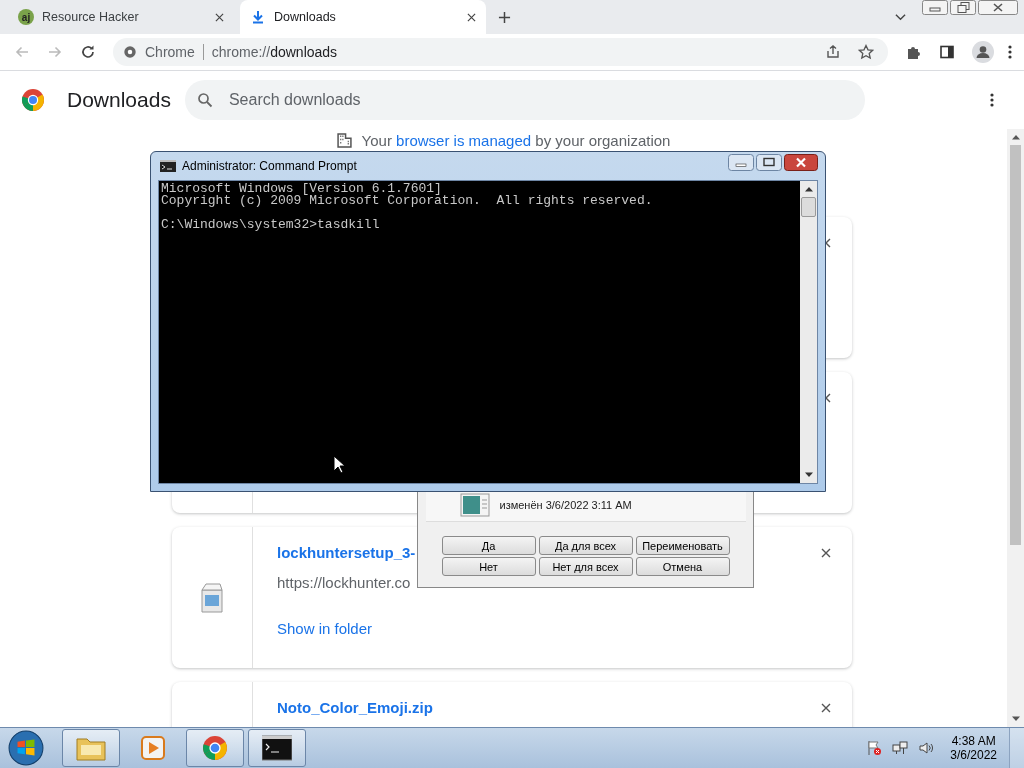 Image resolution: width=1024 pixels, height=768 pixels. What do you see at coordinates (26, 17) in the screenshot?
I see `tab-favicon: aj` at bounding box center [26, 17].